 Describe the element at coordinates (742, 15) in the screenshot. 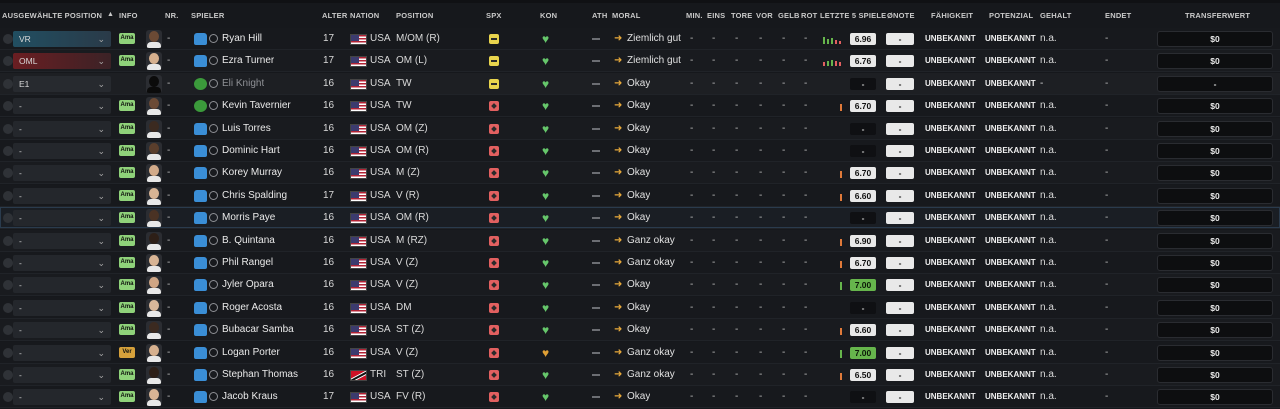

I see `column-header-goals: TORE` at that location.